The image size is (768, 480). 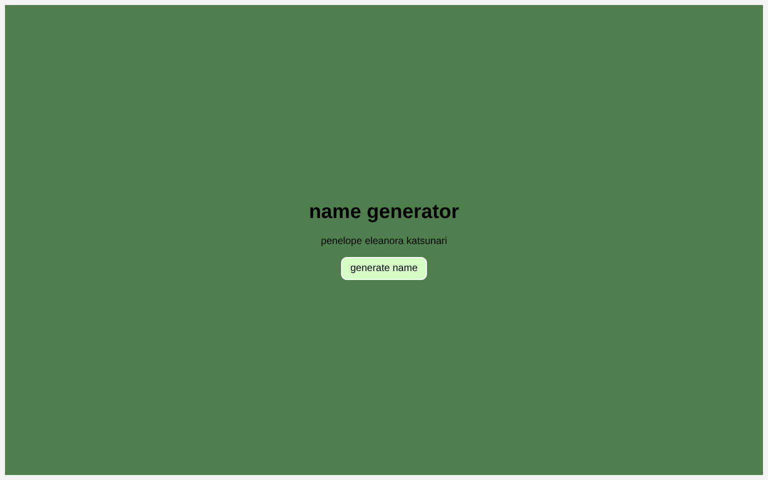 I want to click on generated-name: penelope eleanora katsunari, so click(x=384, y=241).